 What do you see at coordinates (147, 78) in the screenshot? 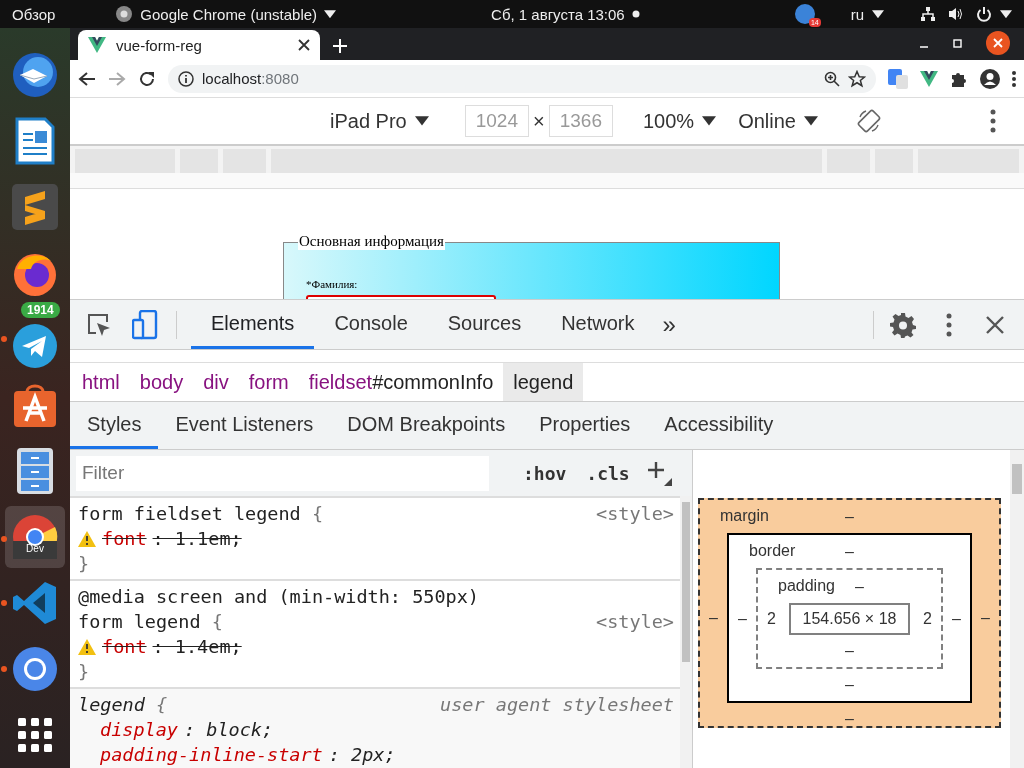
I see `reload-icon` at bounding box center [147, 78].